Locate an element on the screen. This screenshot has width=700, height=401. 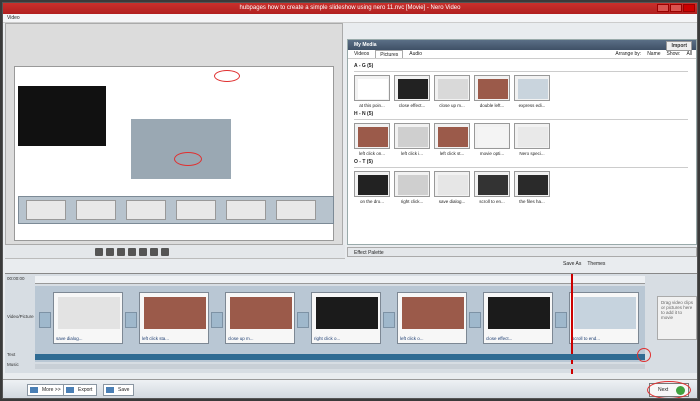
prev-icon is located at coordinates (132, 251).